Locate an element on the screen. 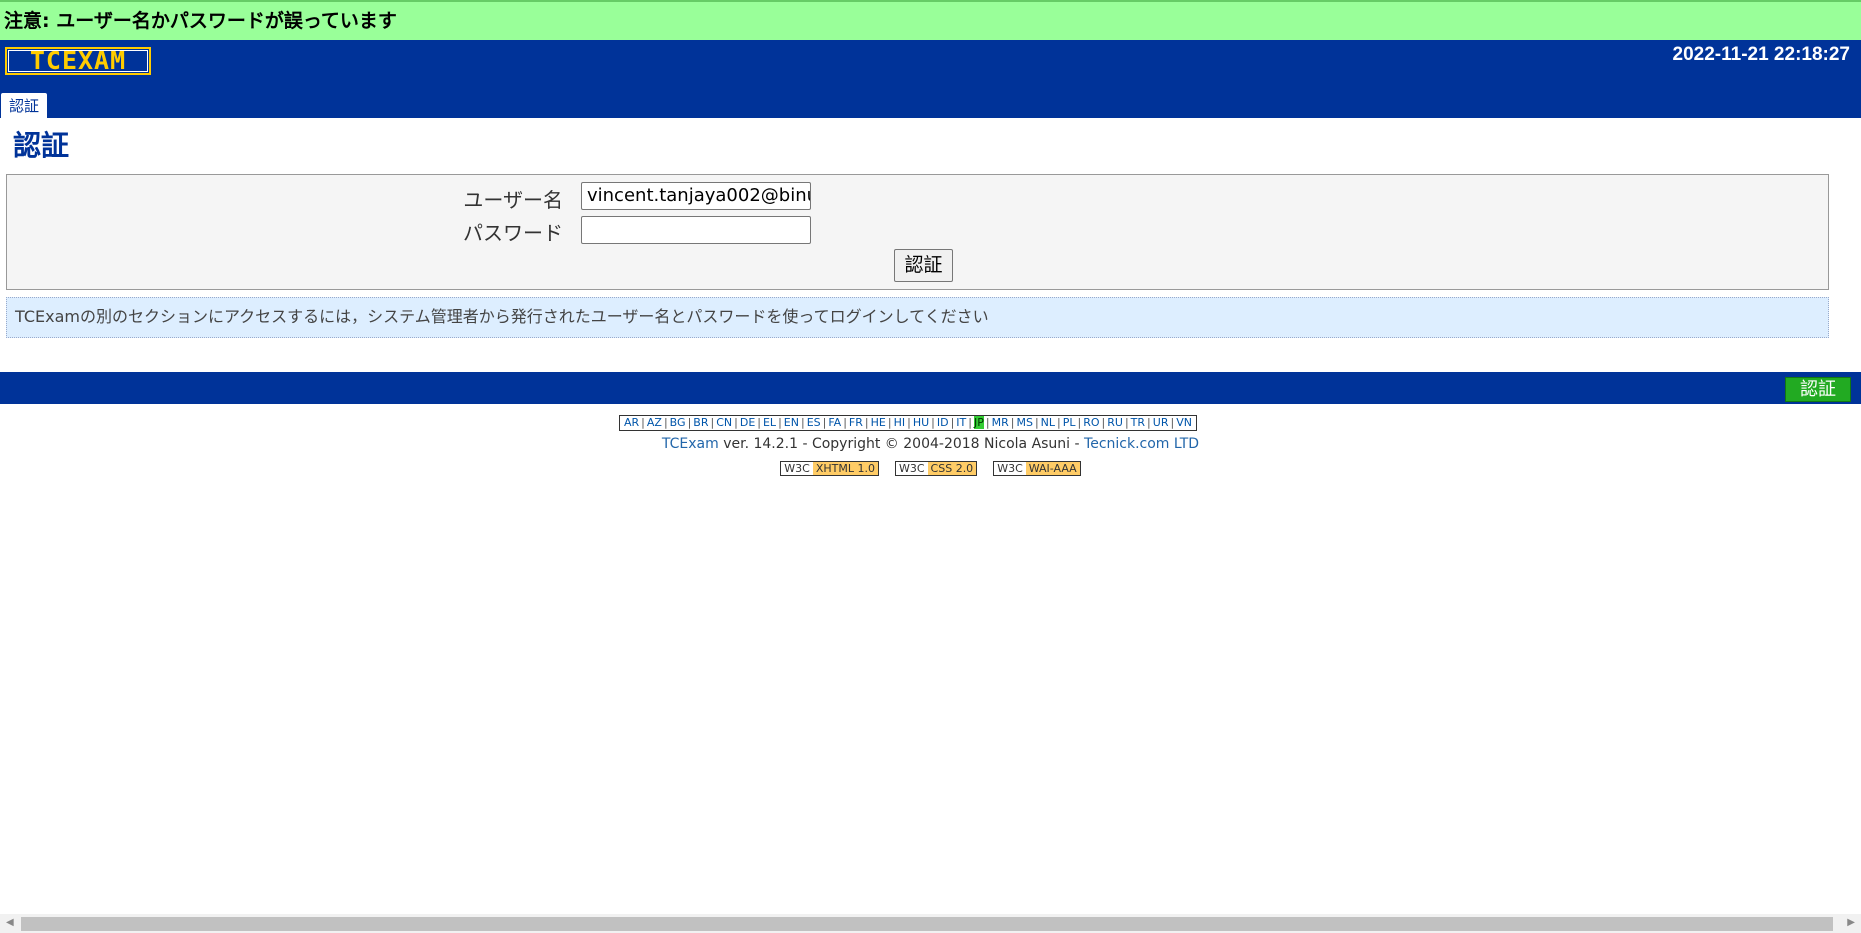 Image resolution: width=1861 pixels, height=933 pixels. page-title: 認証 is located at coordinates (41, 145).